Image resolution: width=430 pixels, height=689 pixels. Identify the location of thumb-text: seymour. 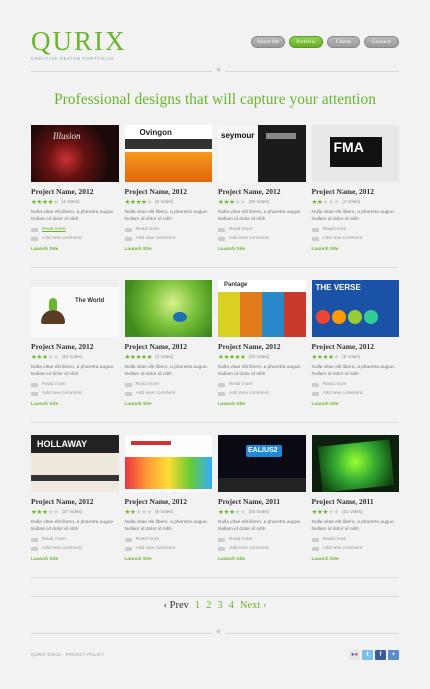
(238, 135).